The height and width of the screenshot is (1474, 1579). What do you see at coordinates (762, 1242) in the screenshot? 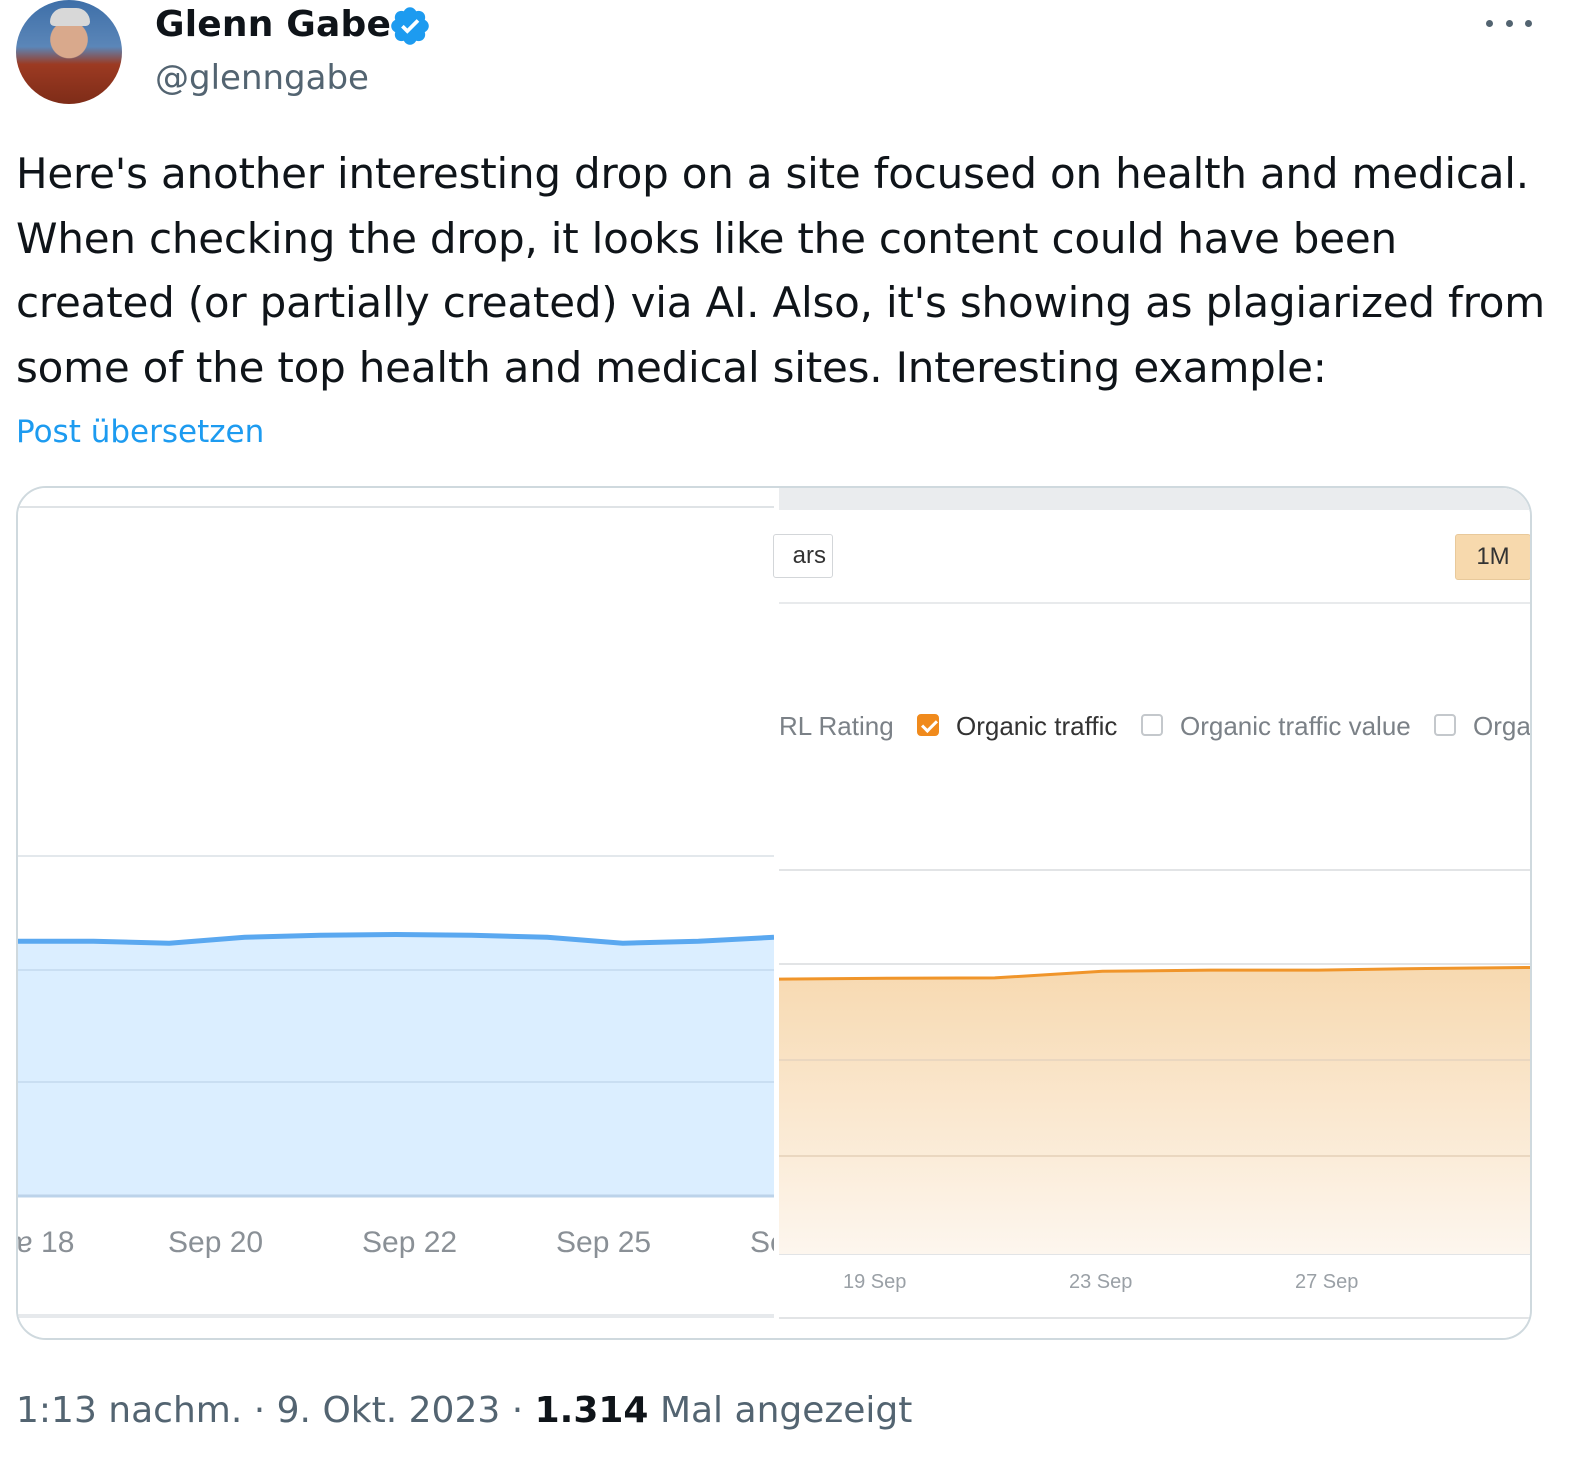
I see `x-tick-label: Se` at bounding box center [762, 1242].